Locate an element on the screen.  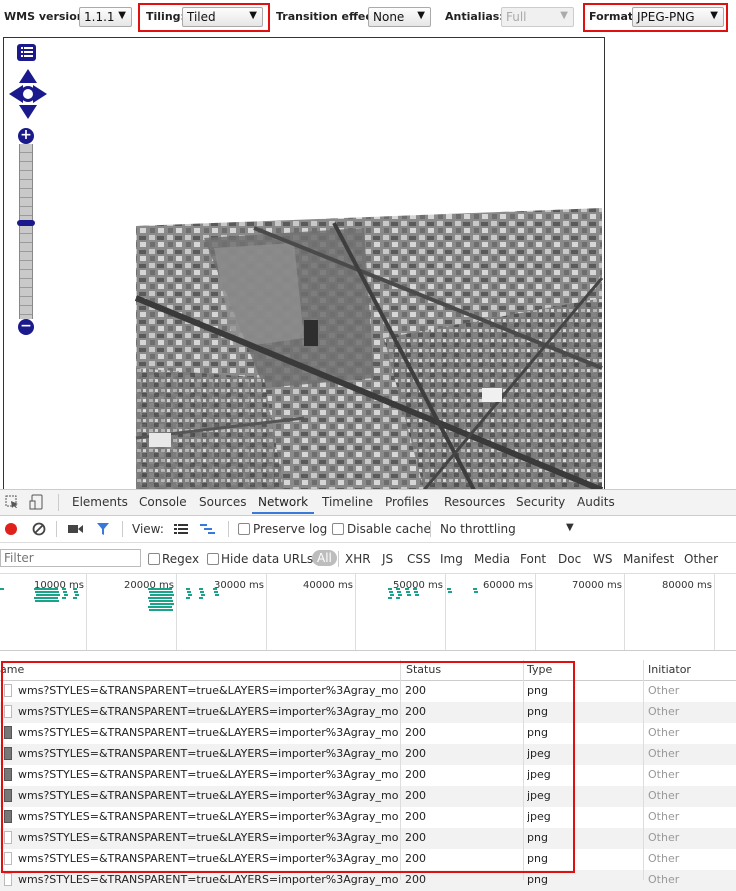
disable-cache-label: Disable cache is located at coordinates (389, 529).